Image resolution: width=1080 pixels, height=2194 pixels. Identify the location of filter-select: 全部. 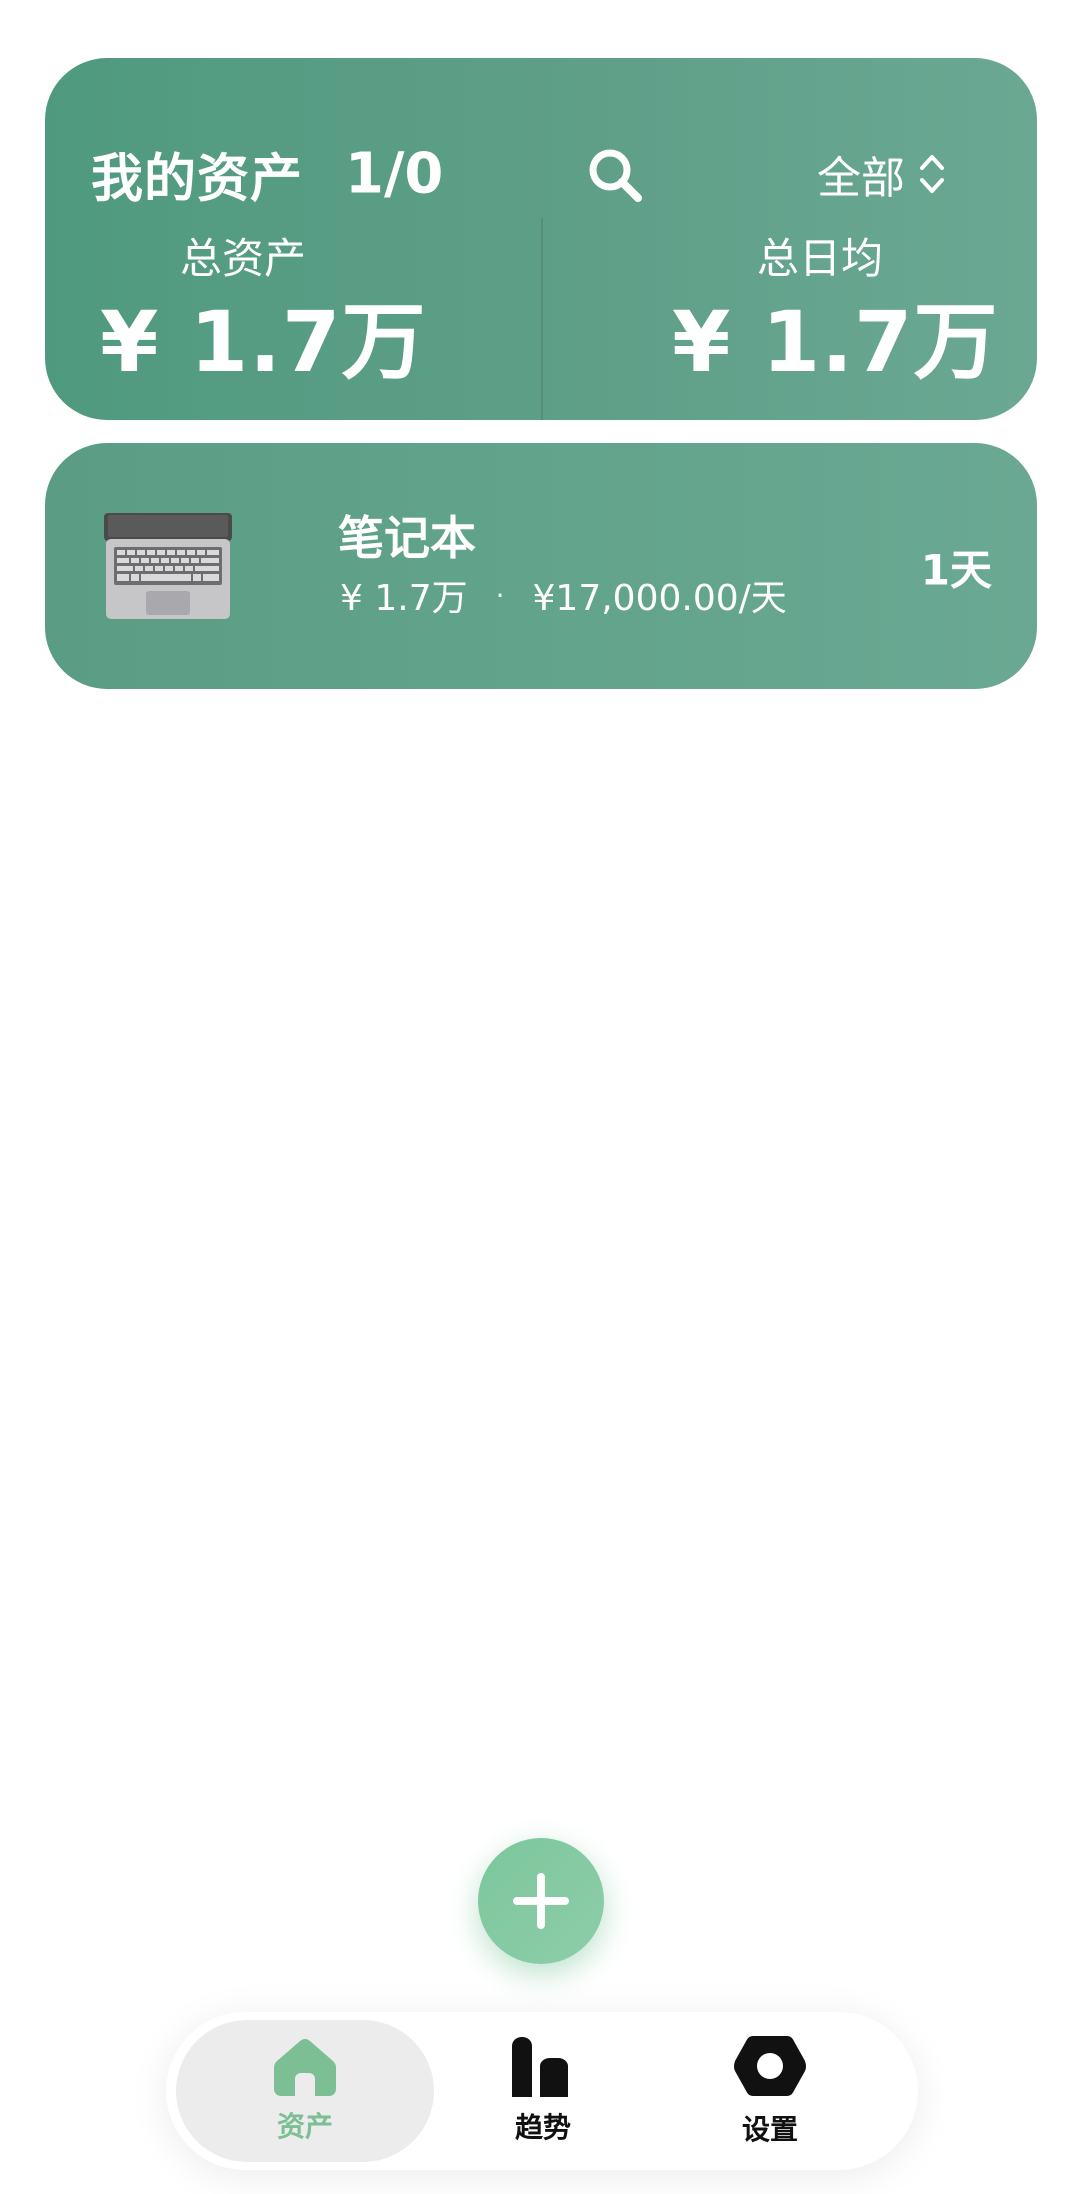
(881, 174).